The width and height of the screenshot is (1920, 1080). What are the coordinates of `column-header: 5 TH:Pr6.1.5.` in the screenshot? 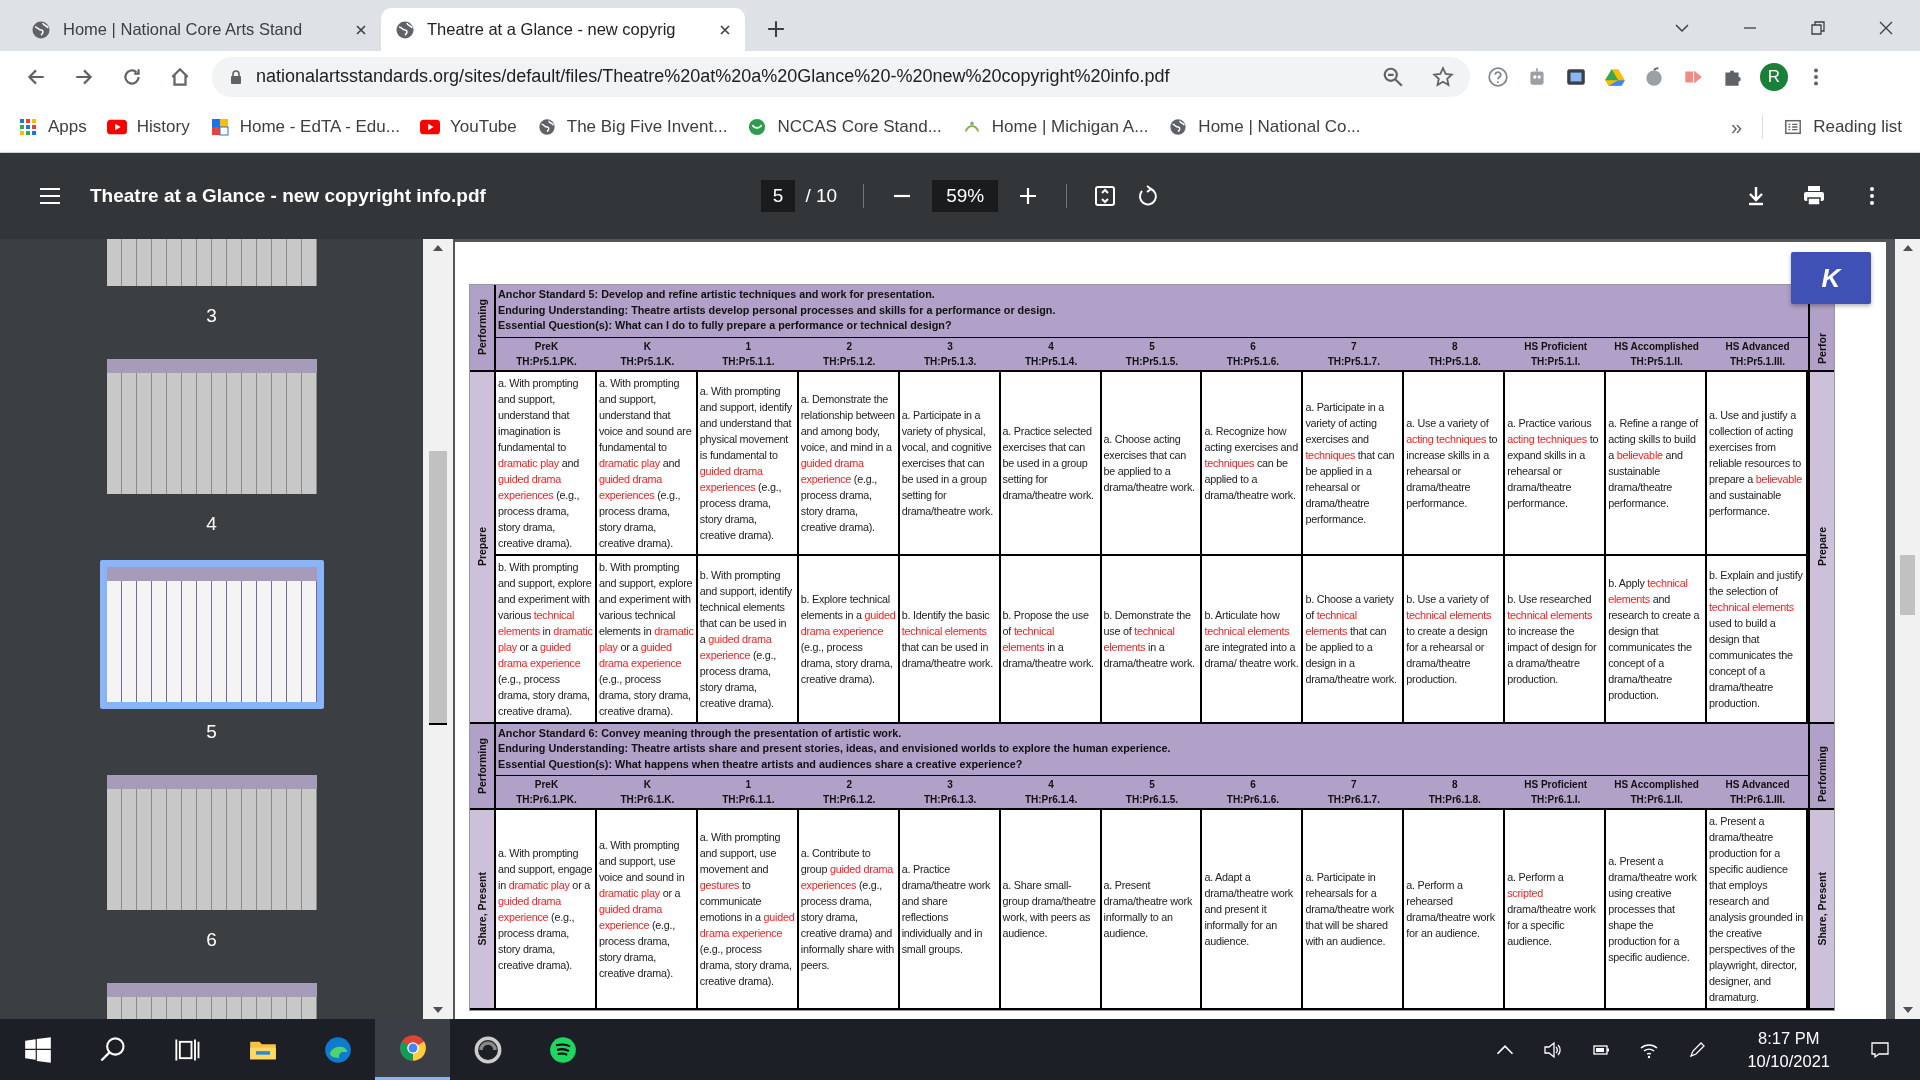 It's located at (1152, 793).